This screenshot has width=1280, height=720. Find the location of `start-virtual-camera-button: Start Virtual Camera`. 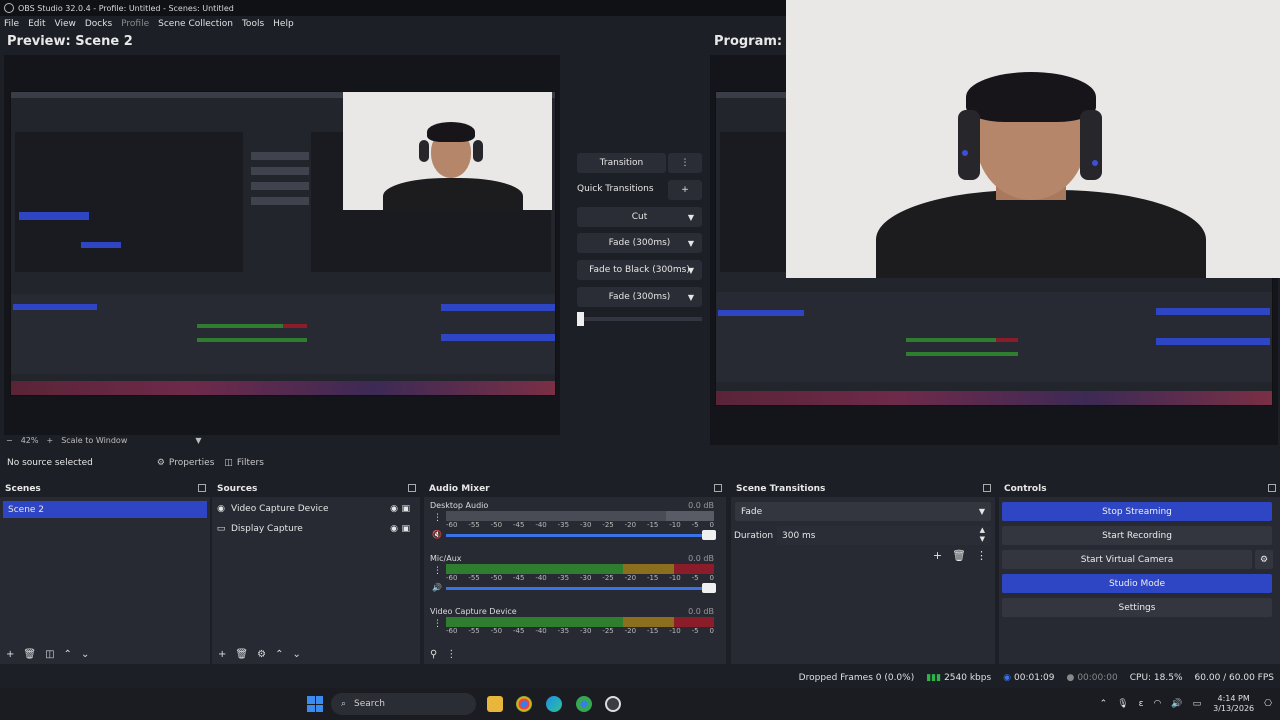

start-virtual-camera-button: Start Virtual Camera is located at coordinates (1127, 559).